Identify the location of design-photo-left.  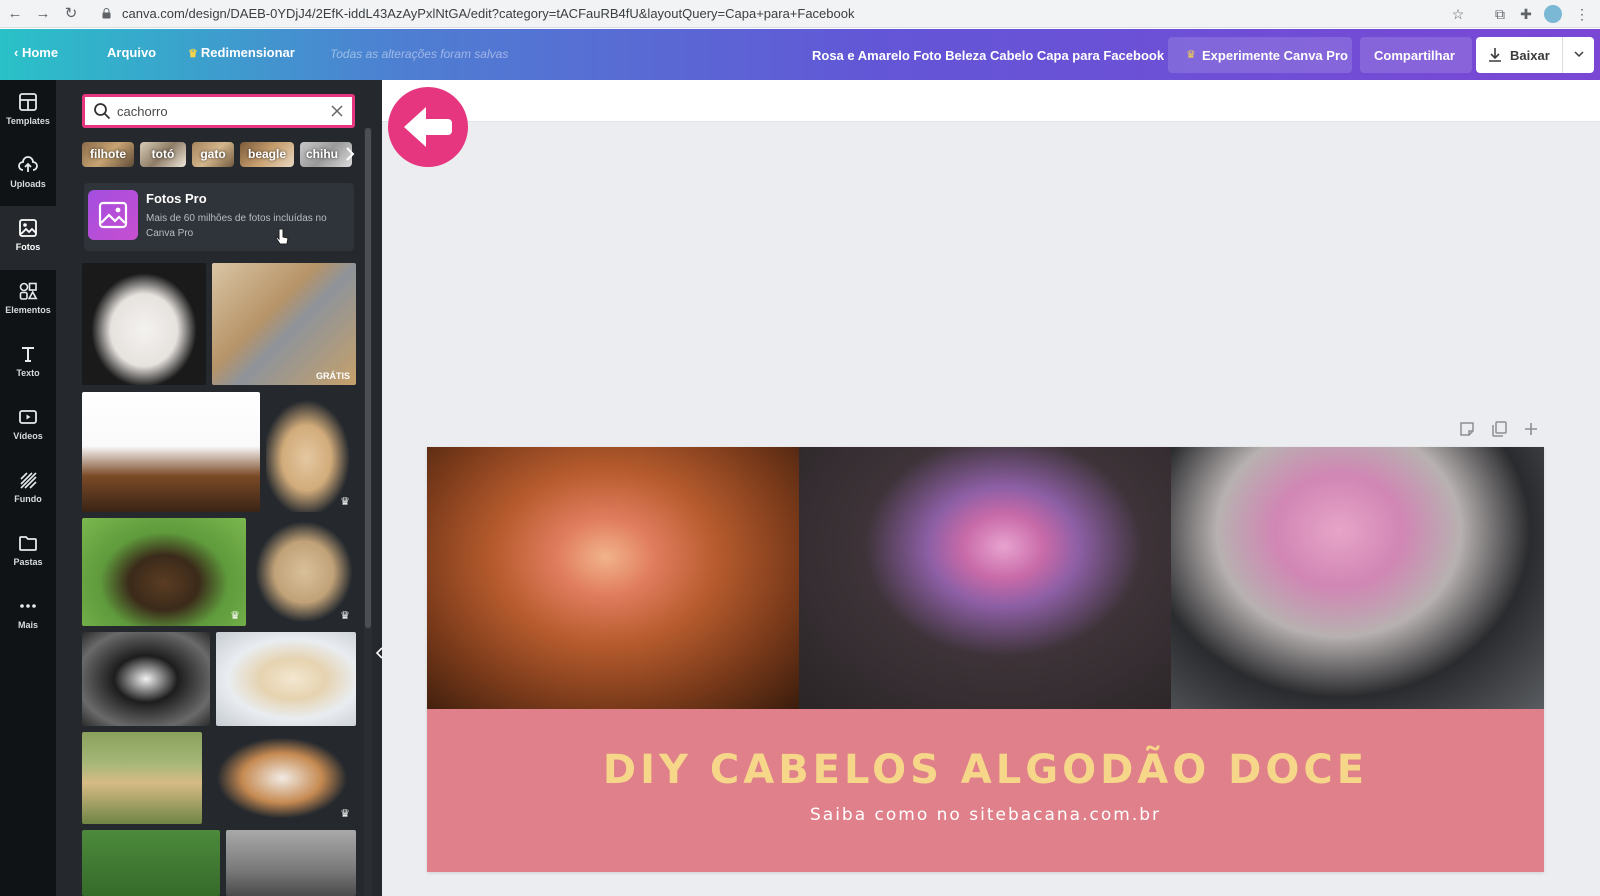
(613, 578).